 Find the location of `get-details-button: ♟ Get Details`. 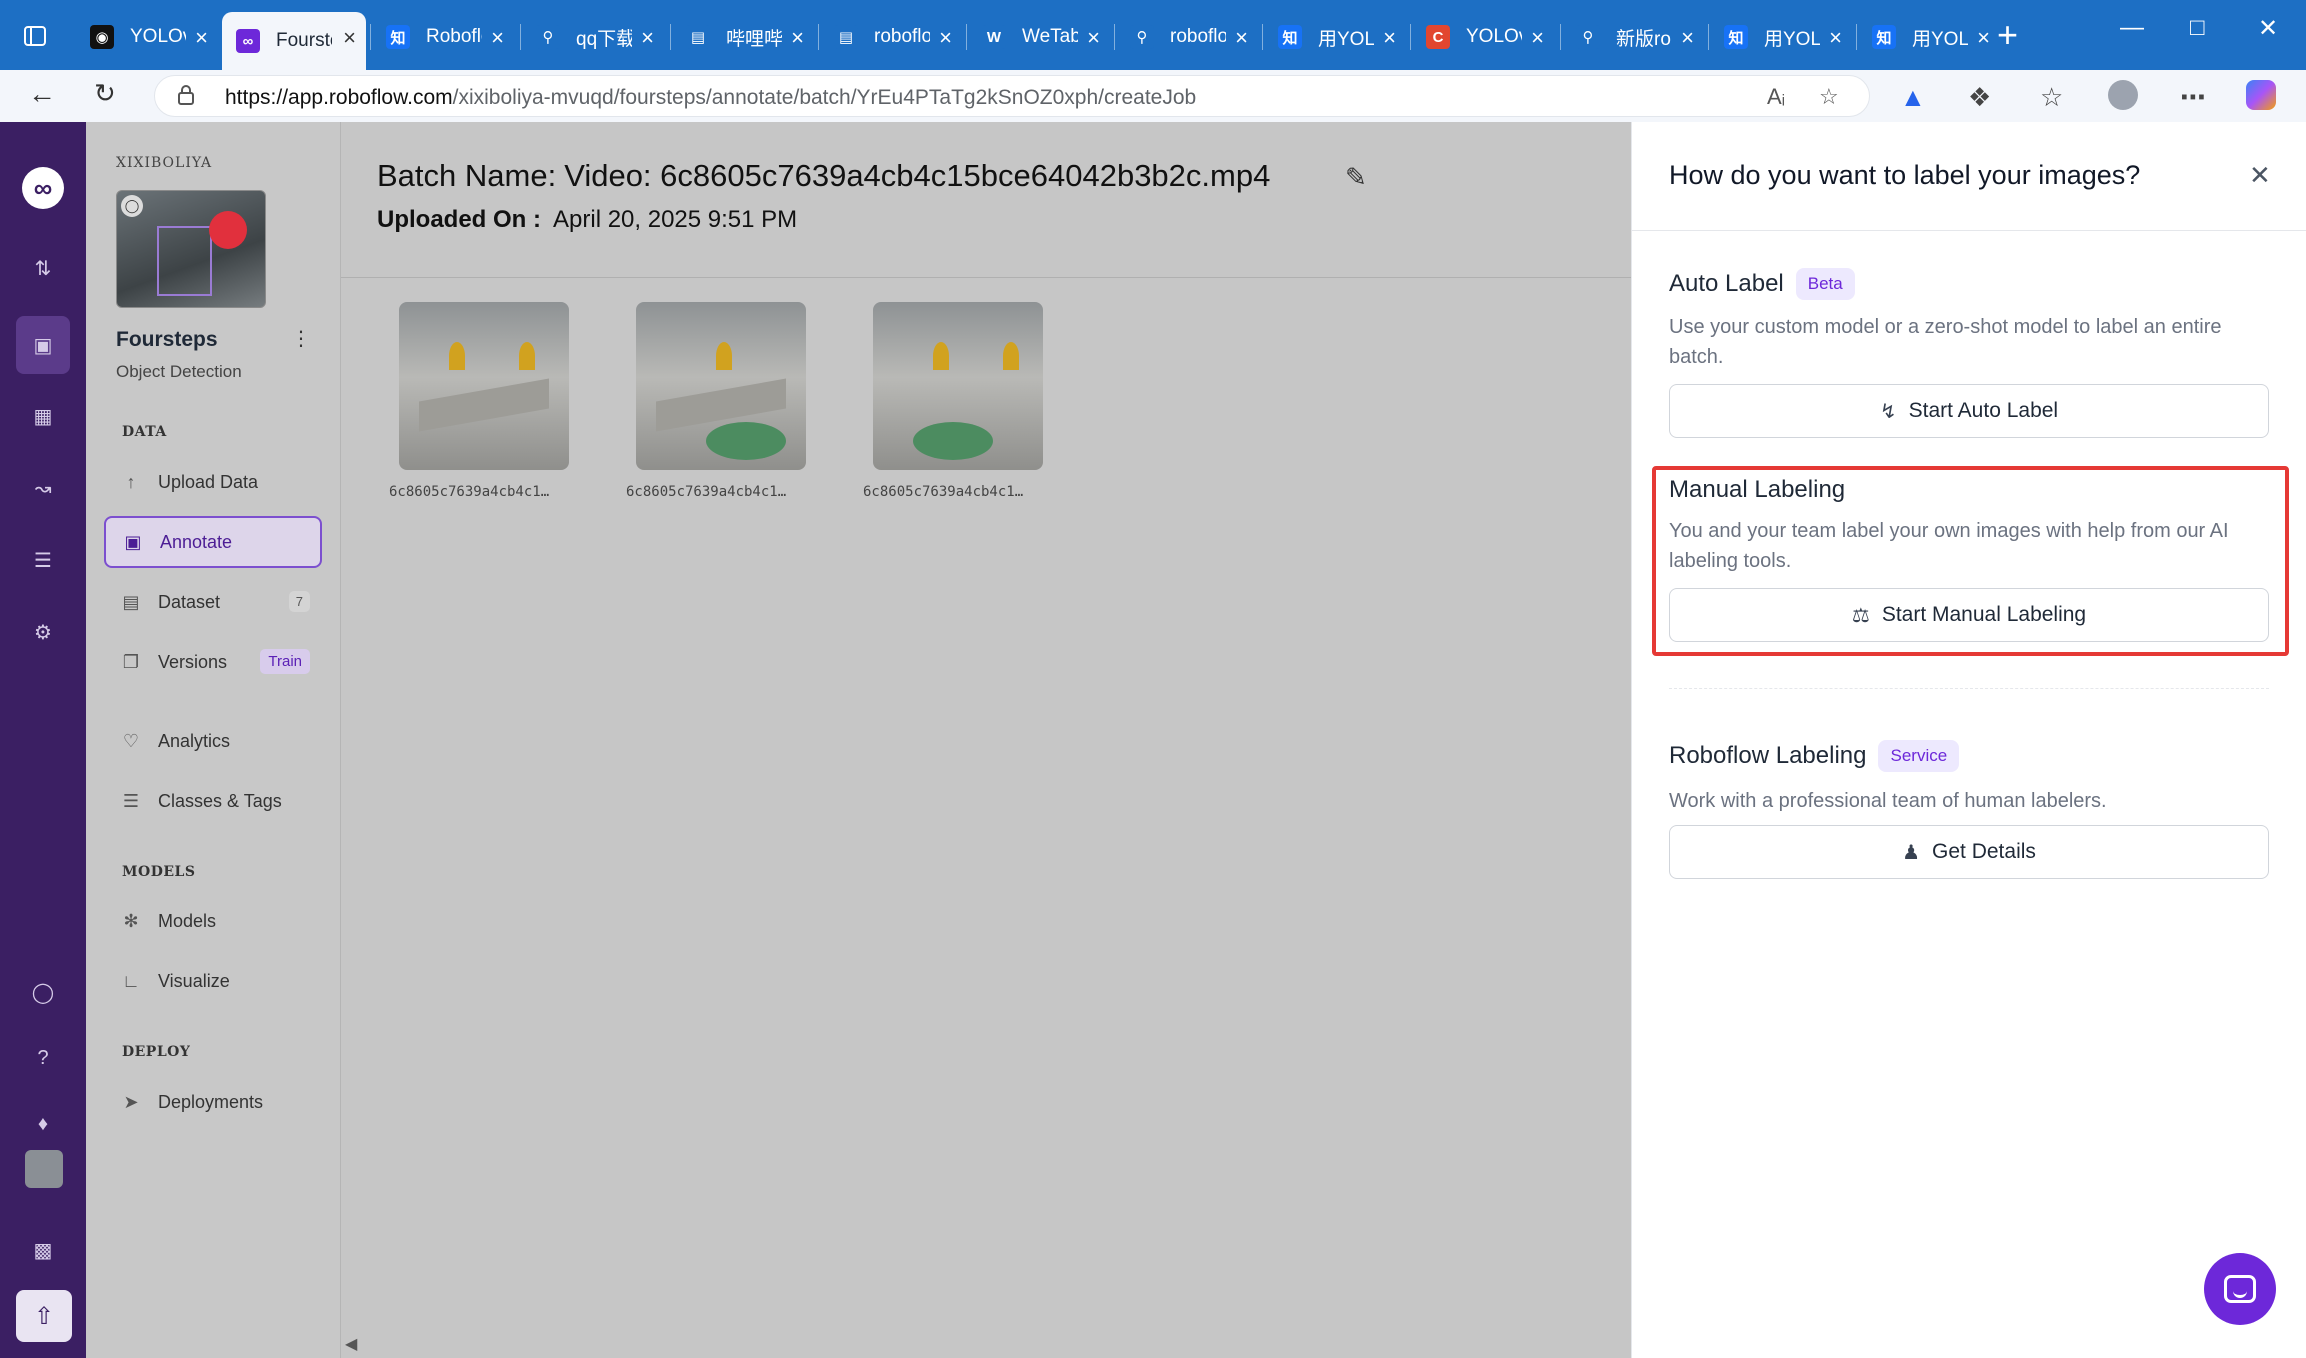

get-details-button: ♟ Get Details is located at coordinates (1969, 852).